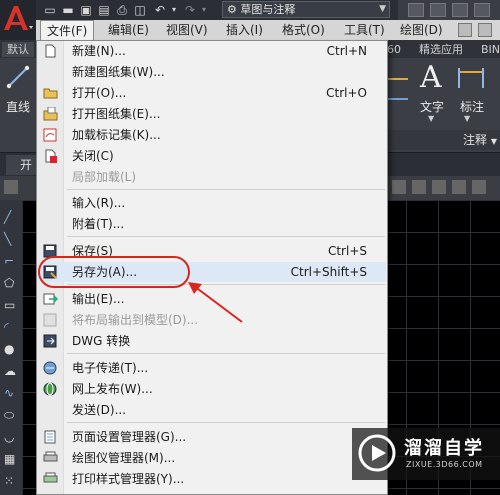  I want to click on watermark: 溜溜自学 ZIXUE.3D66.COM, so click(426, 454).